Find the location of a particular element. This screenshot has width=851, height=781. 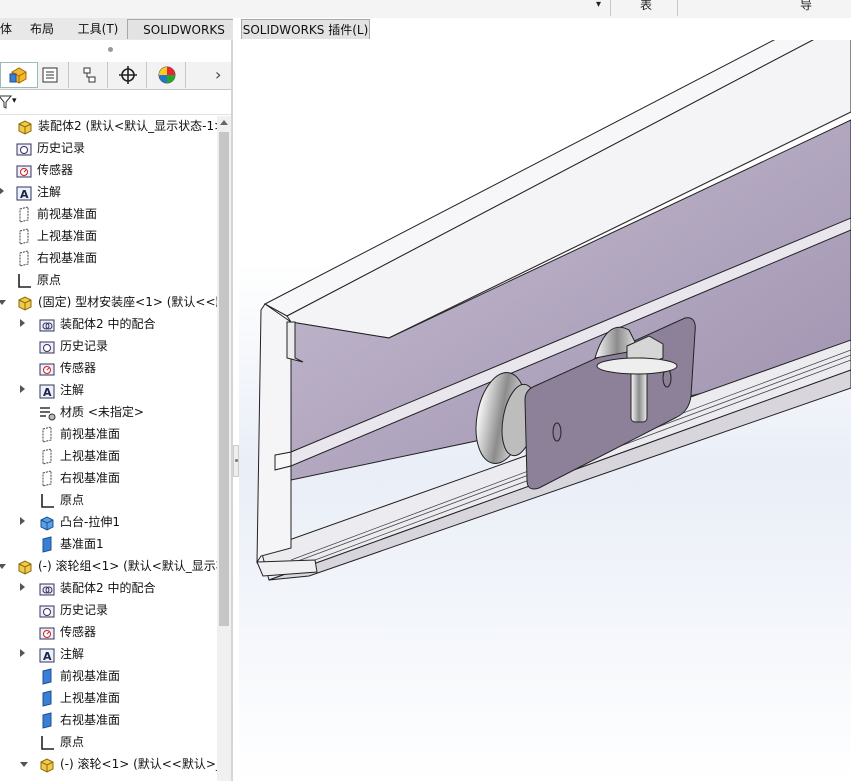

filter-dropdown-icon: ▾ is located at coordinates (14, 101).